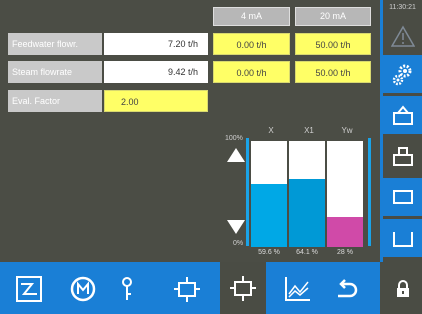 This screenshot has height=314, width=422. Describe the element at coordinates (271, 130) in the screenshot. I see `bar-x-header: X` at that location.